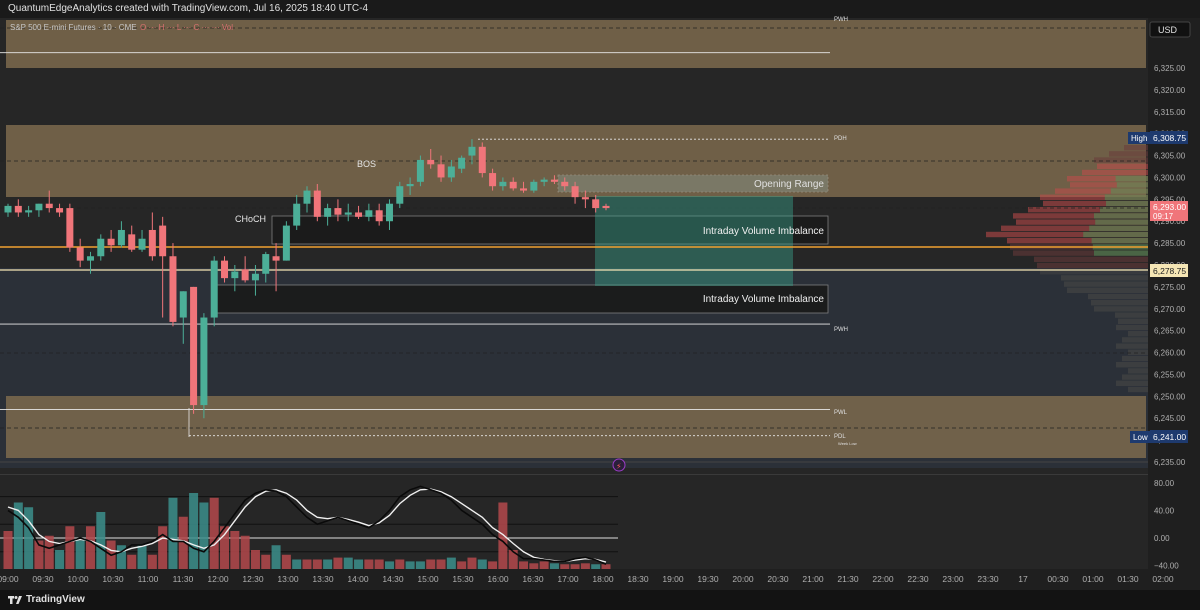  Describe the element at coordinates (568, 579) in the screenshot. I see `time-tick-label: 17:00` at that location.